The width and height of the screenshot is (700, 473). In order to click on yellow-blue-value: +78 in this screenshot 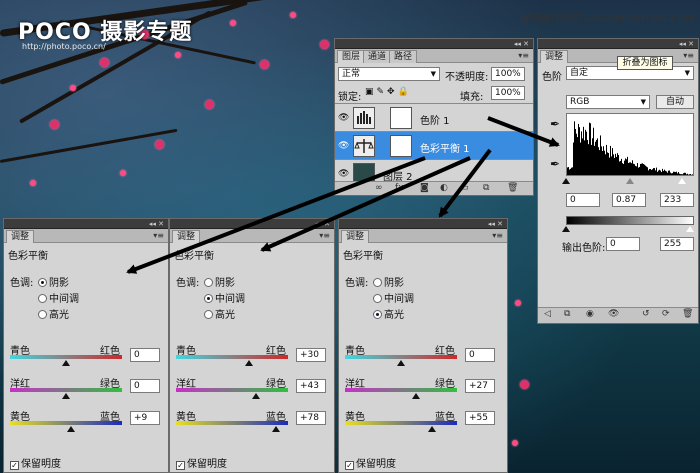, I will do `click(311, 418)`.